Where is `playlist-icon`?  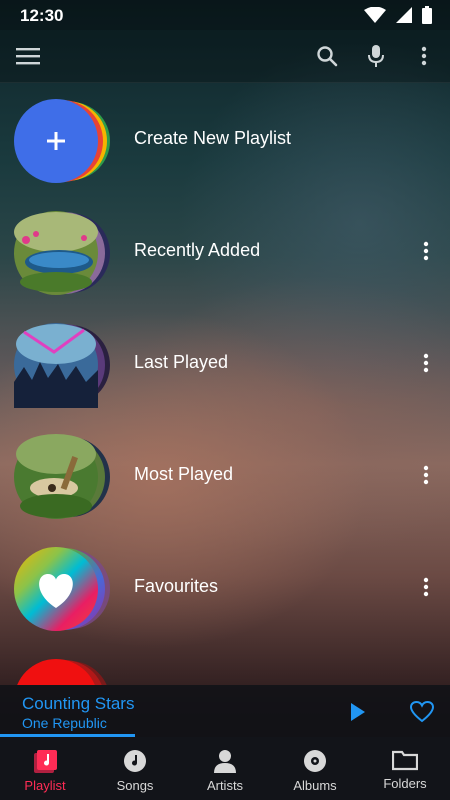
playlist-icon is located at coordinates (45, 761).